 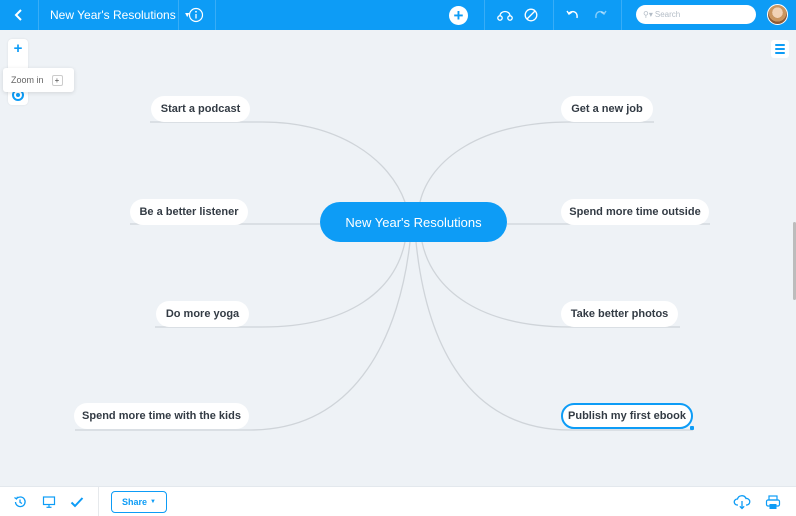 I want to click on history-icon, so click(x=20, y=502).